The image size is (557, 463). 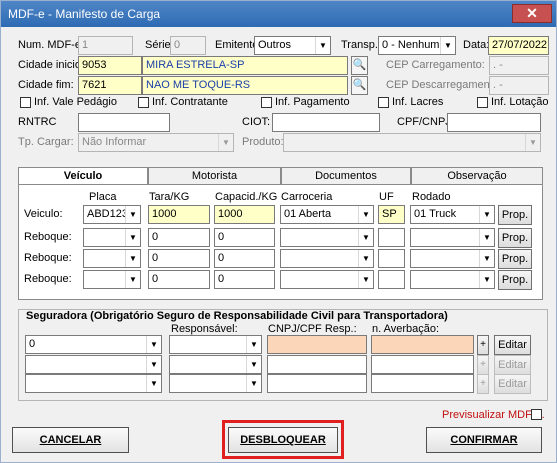 I want to click on vale-pedagio-checkbox, so click(x=25, y=102).